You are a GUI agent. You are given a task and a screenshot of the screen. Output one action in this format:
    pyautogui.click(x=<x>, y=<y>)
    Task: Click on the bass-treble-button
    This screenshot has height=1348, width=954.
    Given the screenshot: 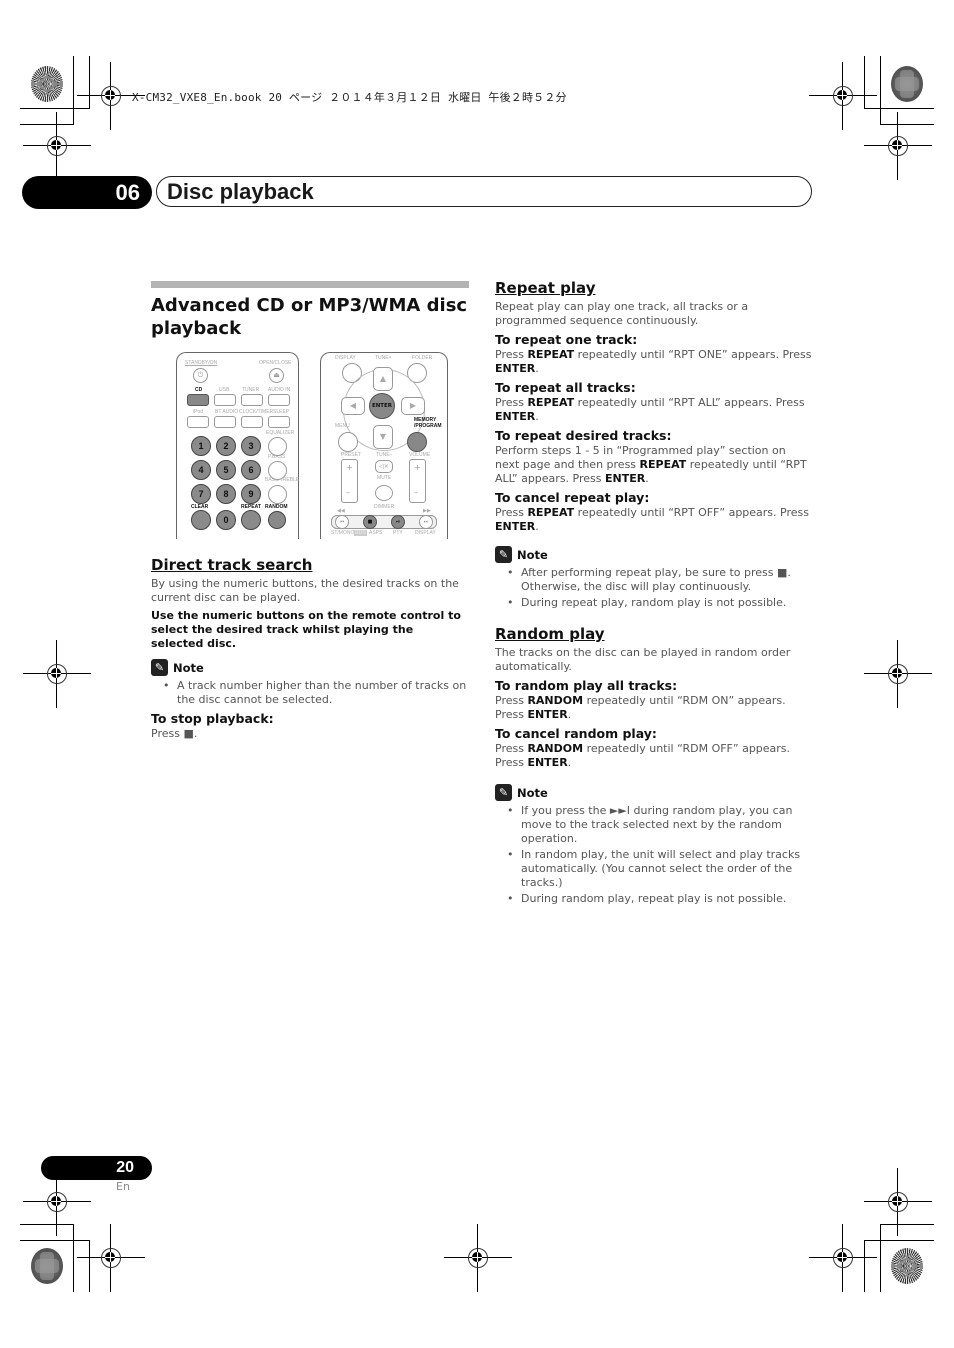 What is the action you would take?
    pyautogui.click(x=277, y=494)
    